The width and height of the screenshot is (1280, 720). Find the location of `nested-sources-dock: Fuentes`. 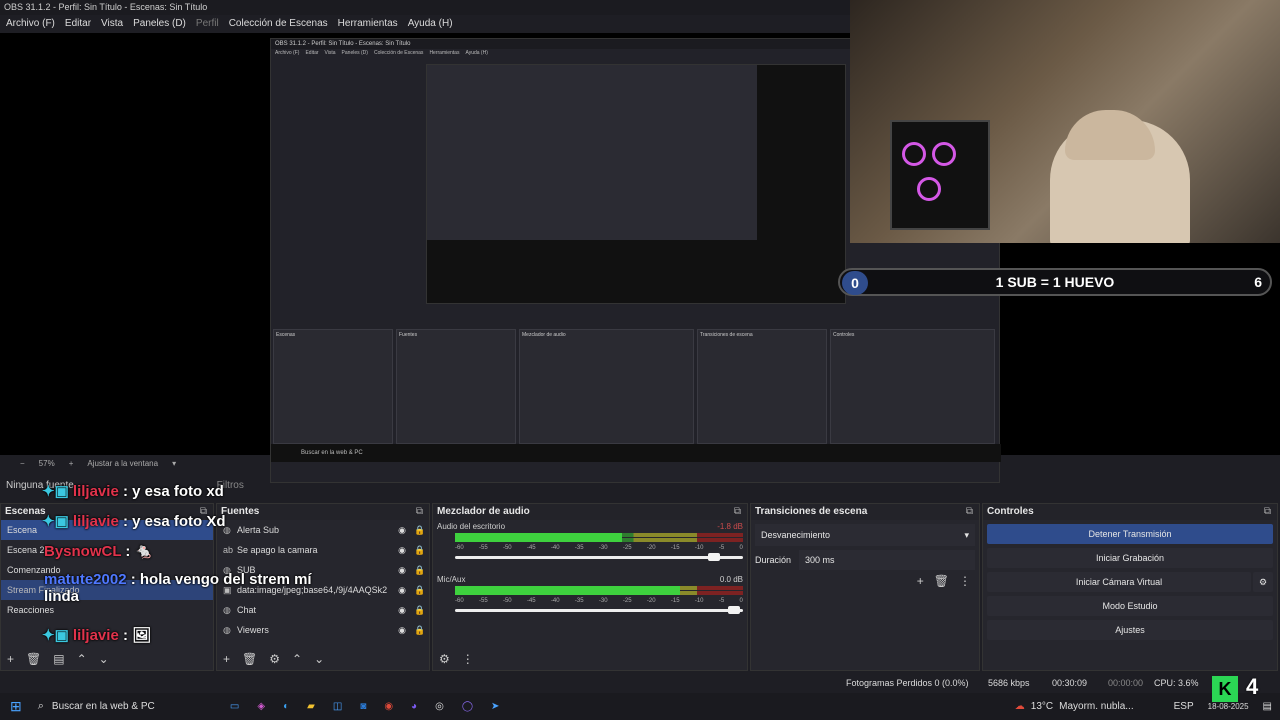

nested-sources-dock: Fuentes is located at coordinates (456, 386).